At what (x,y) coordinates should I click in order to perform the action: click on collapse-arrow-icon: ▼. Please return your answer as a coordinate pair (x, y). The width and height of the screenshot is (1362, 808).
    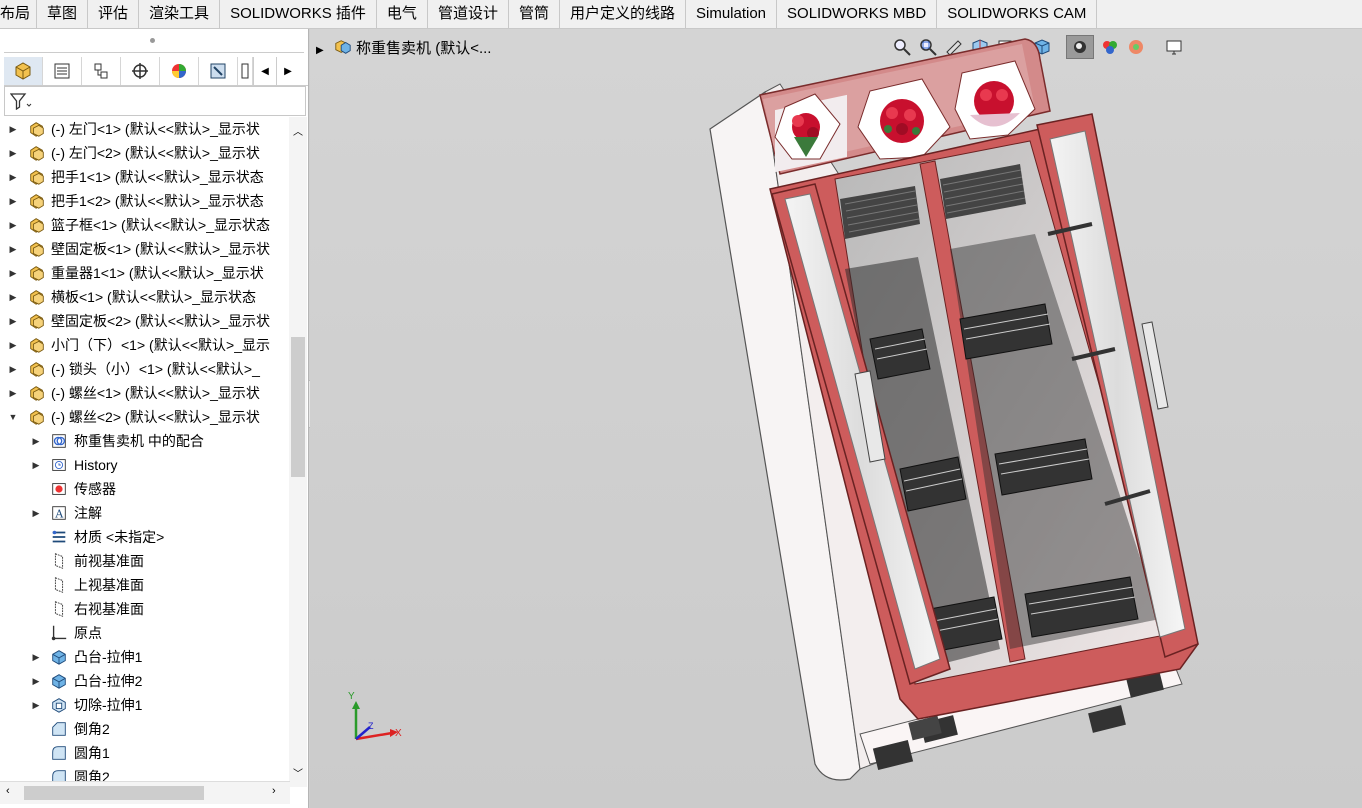
    Looking at the image, I should click on (13, 417).